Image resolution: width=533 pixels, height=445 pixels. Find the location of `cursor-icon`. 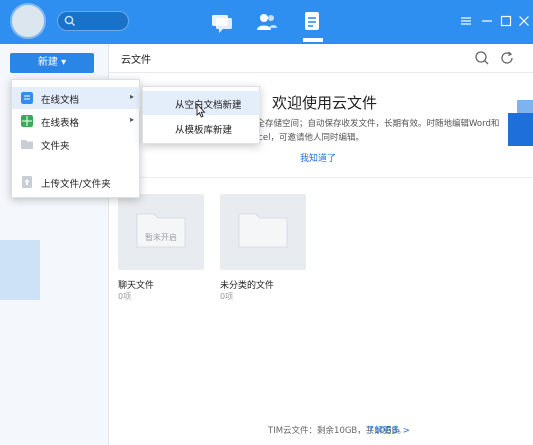

cursor-icon is located at coordinates (201, 110).